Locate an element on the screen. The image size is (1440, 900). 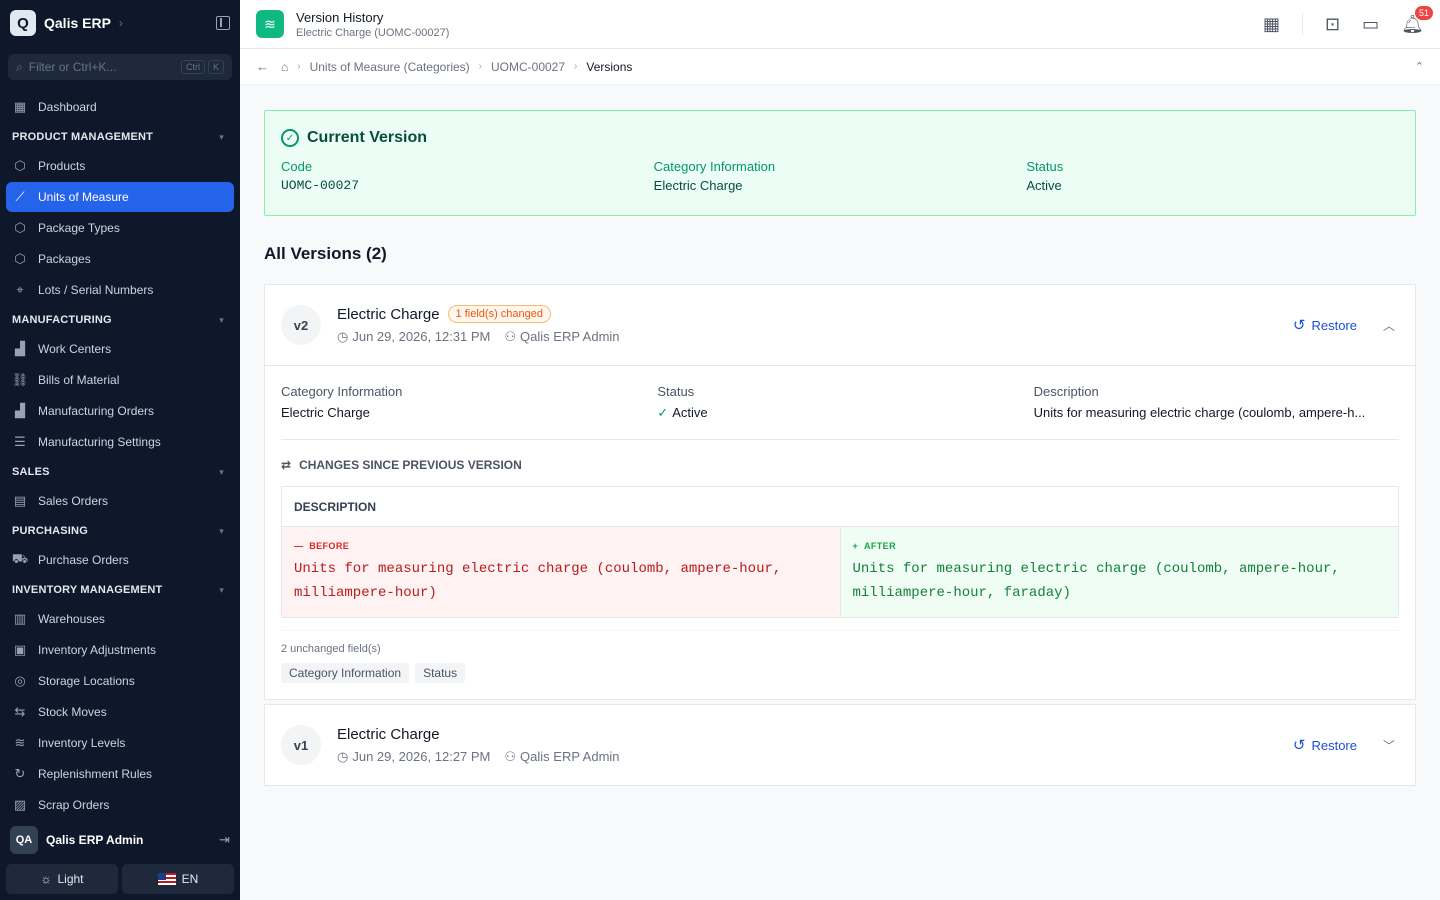
hierarchy-icon: ⛓ is located at coordinates (20, 379).